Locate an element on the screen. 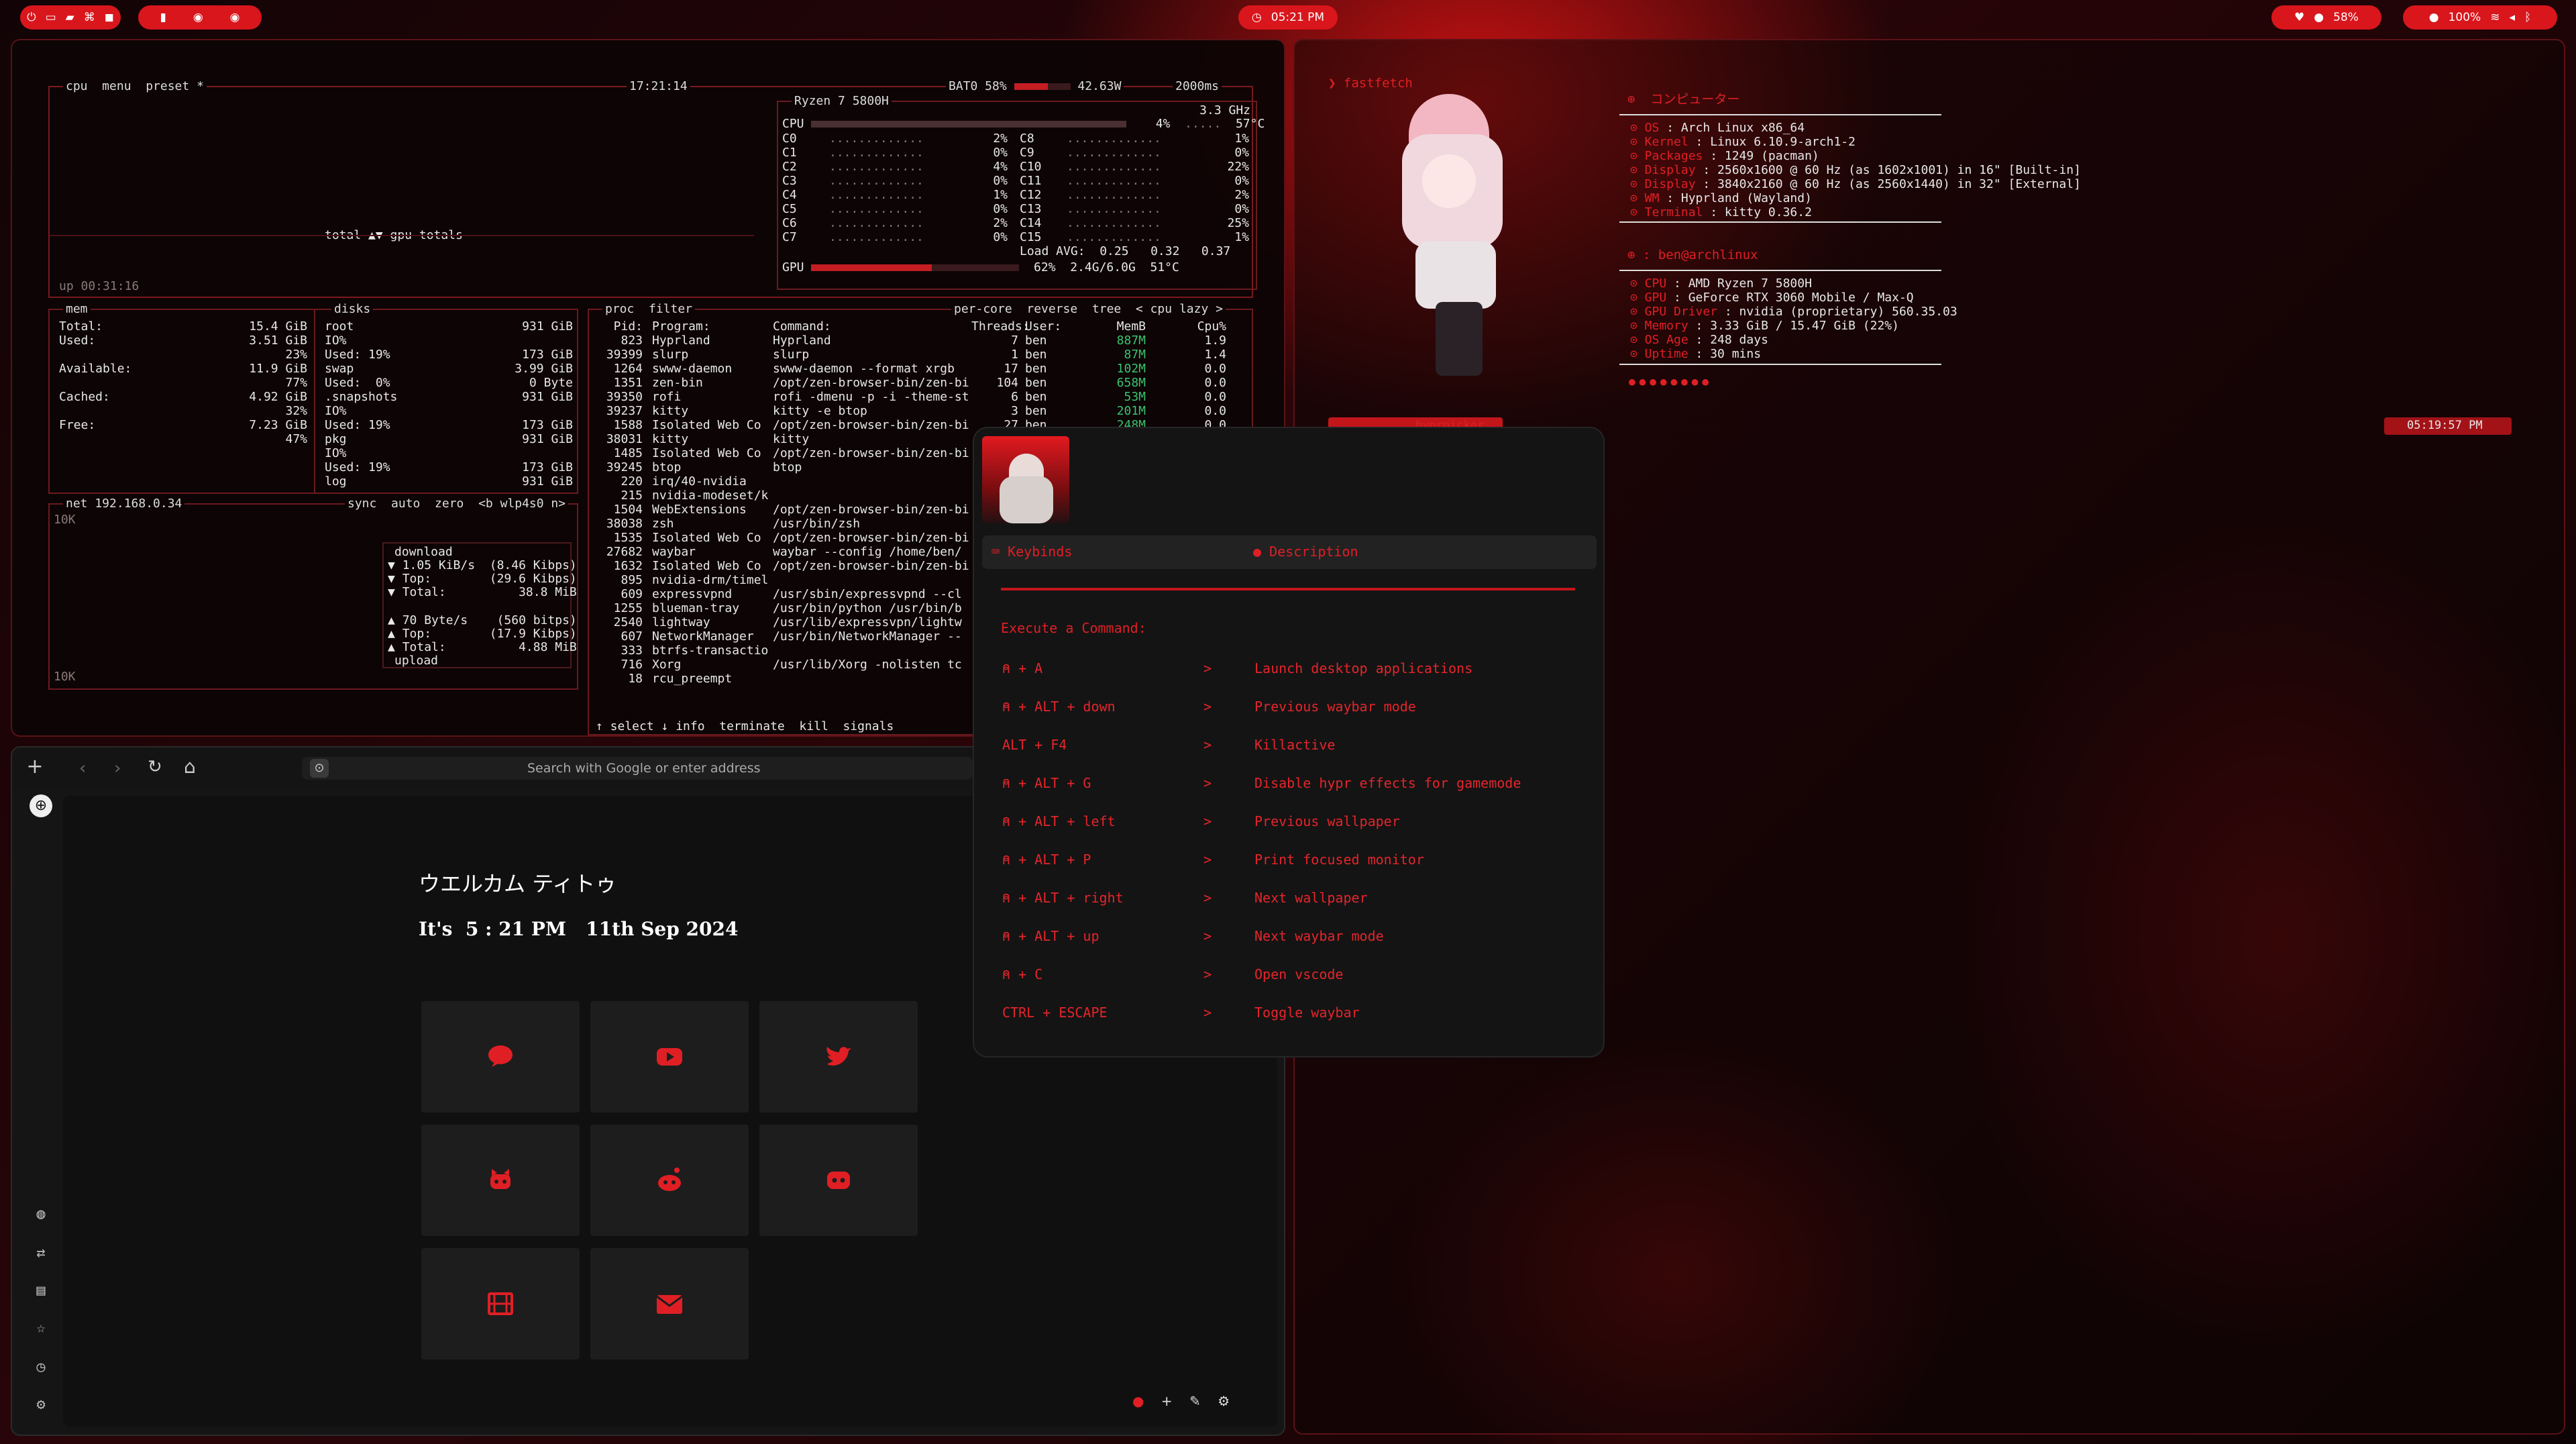  forward-button: › is located at coordinates (117, 768).